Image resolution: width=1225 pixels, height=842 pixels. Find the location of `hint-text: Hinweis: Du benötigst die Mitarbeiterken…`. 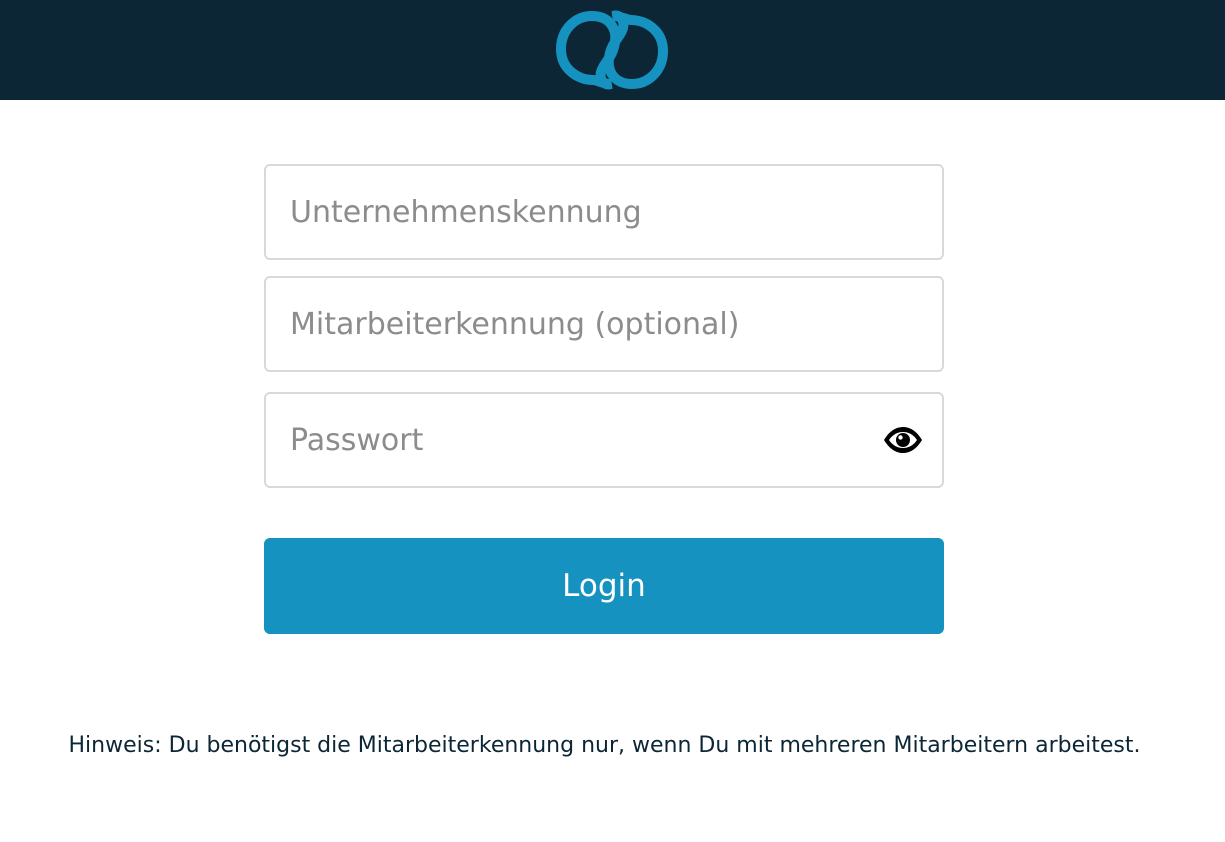

hint-text: Hinweis: Du benötigst die Mitarbeiterken… is located at coordinates (604, 745).